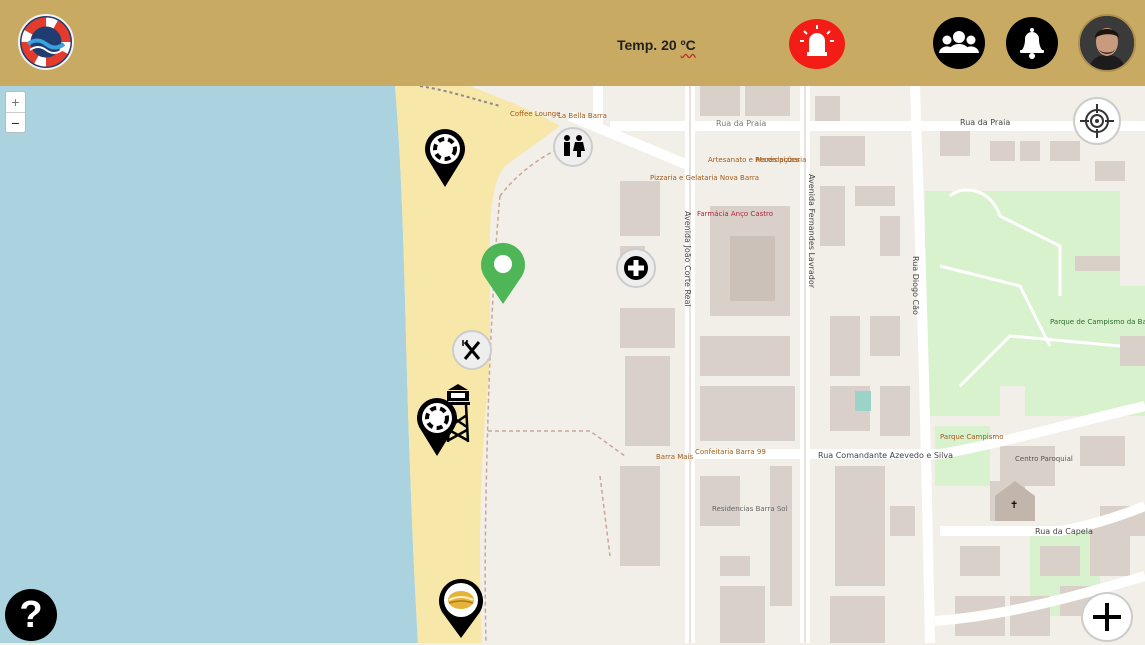  I want to click on current-location-marker, so click(503, 273).